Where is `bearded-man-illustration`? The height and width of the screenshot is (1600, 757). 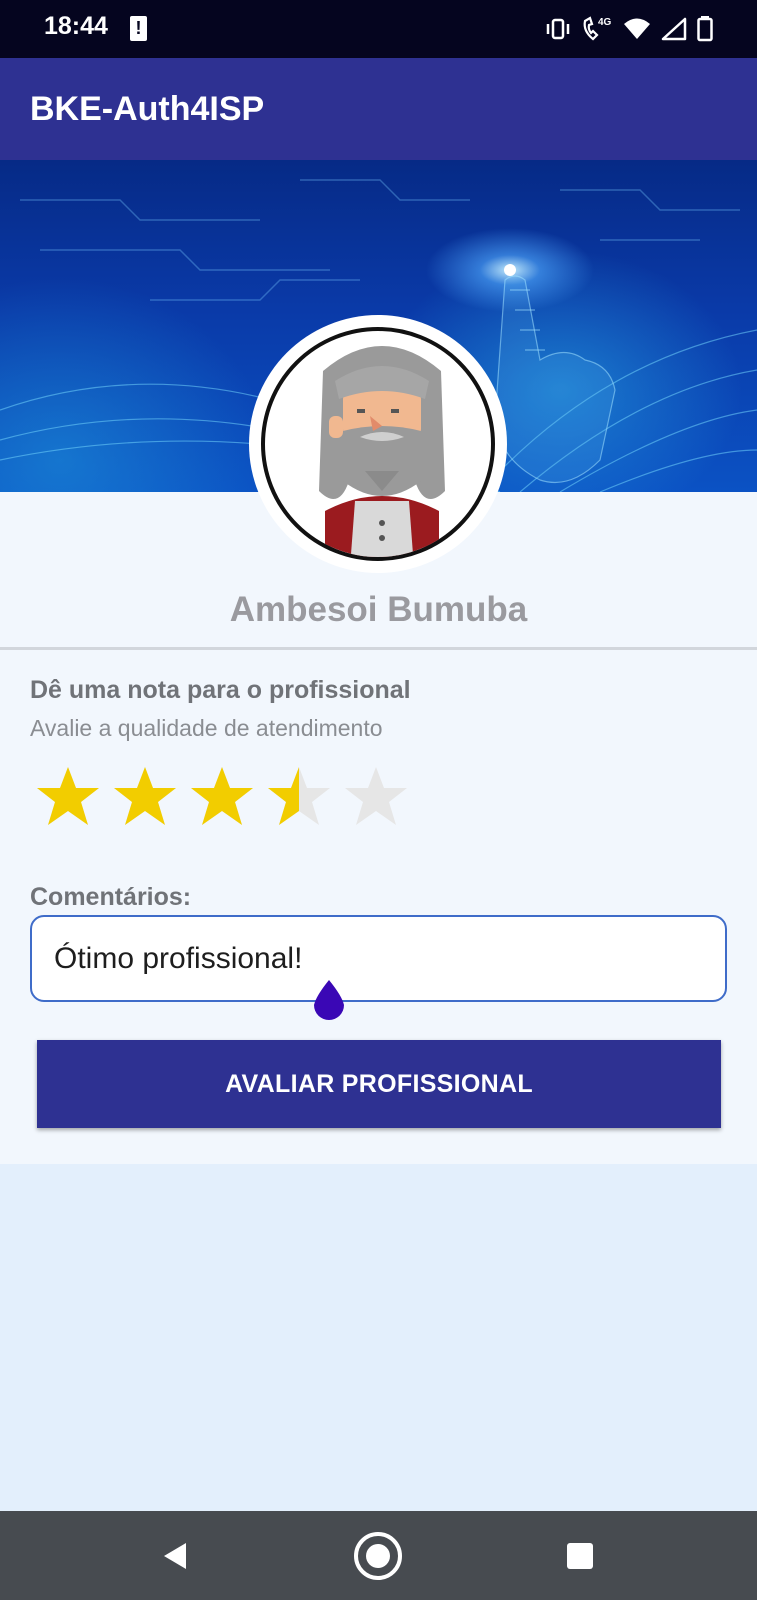 bearded-man-illustration is located at coordinates (382, 451).